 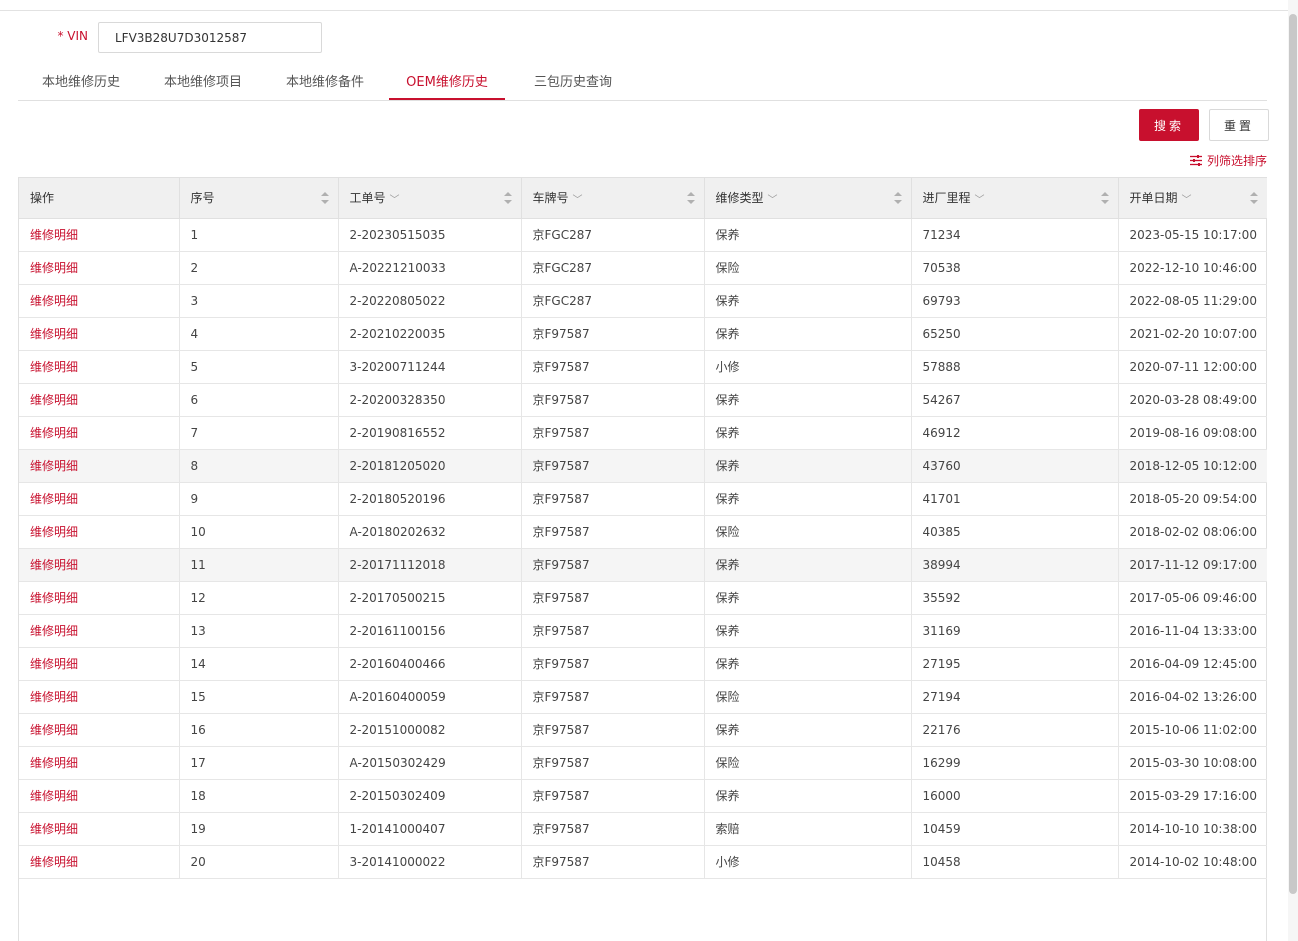 What do you see at coordinates (1015, 697) in the screenshot?
I see `mileage-cell: 27194` at bounding box center [1015, 697].